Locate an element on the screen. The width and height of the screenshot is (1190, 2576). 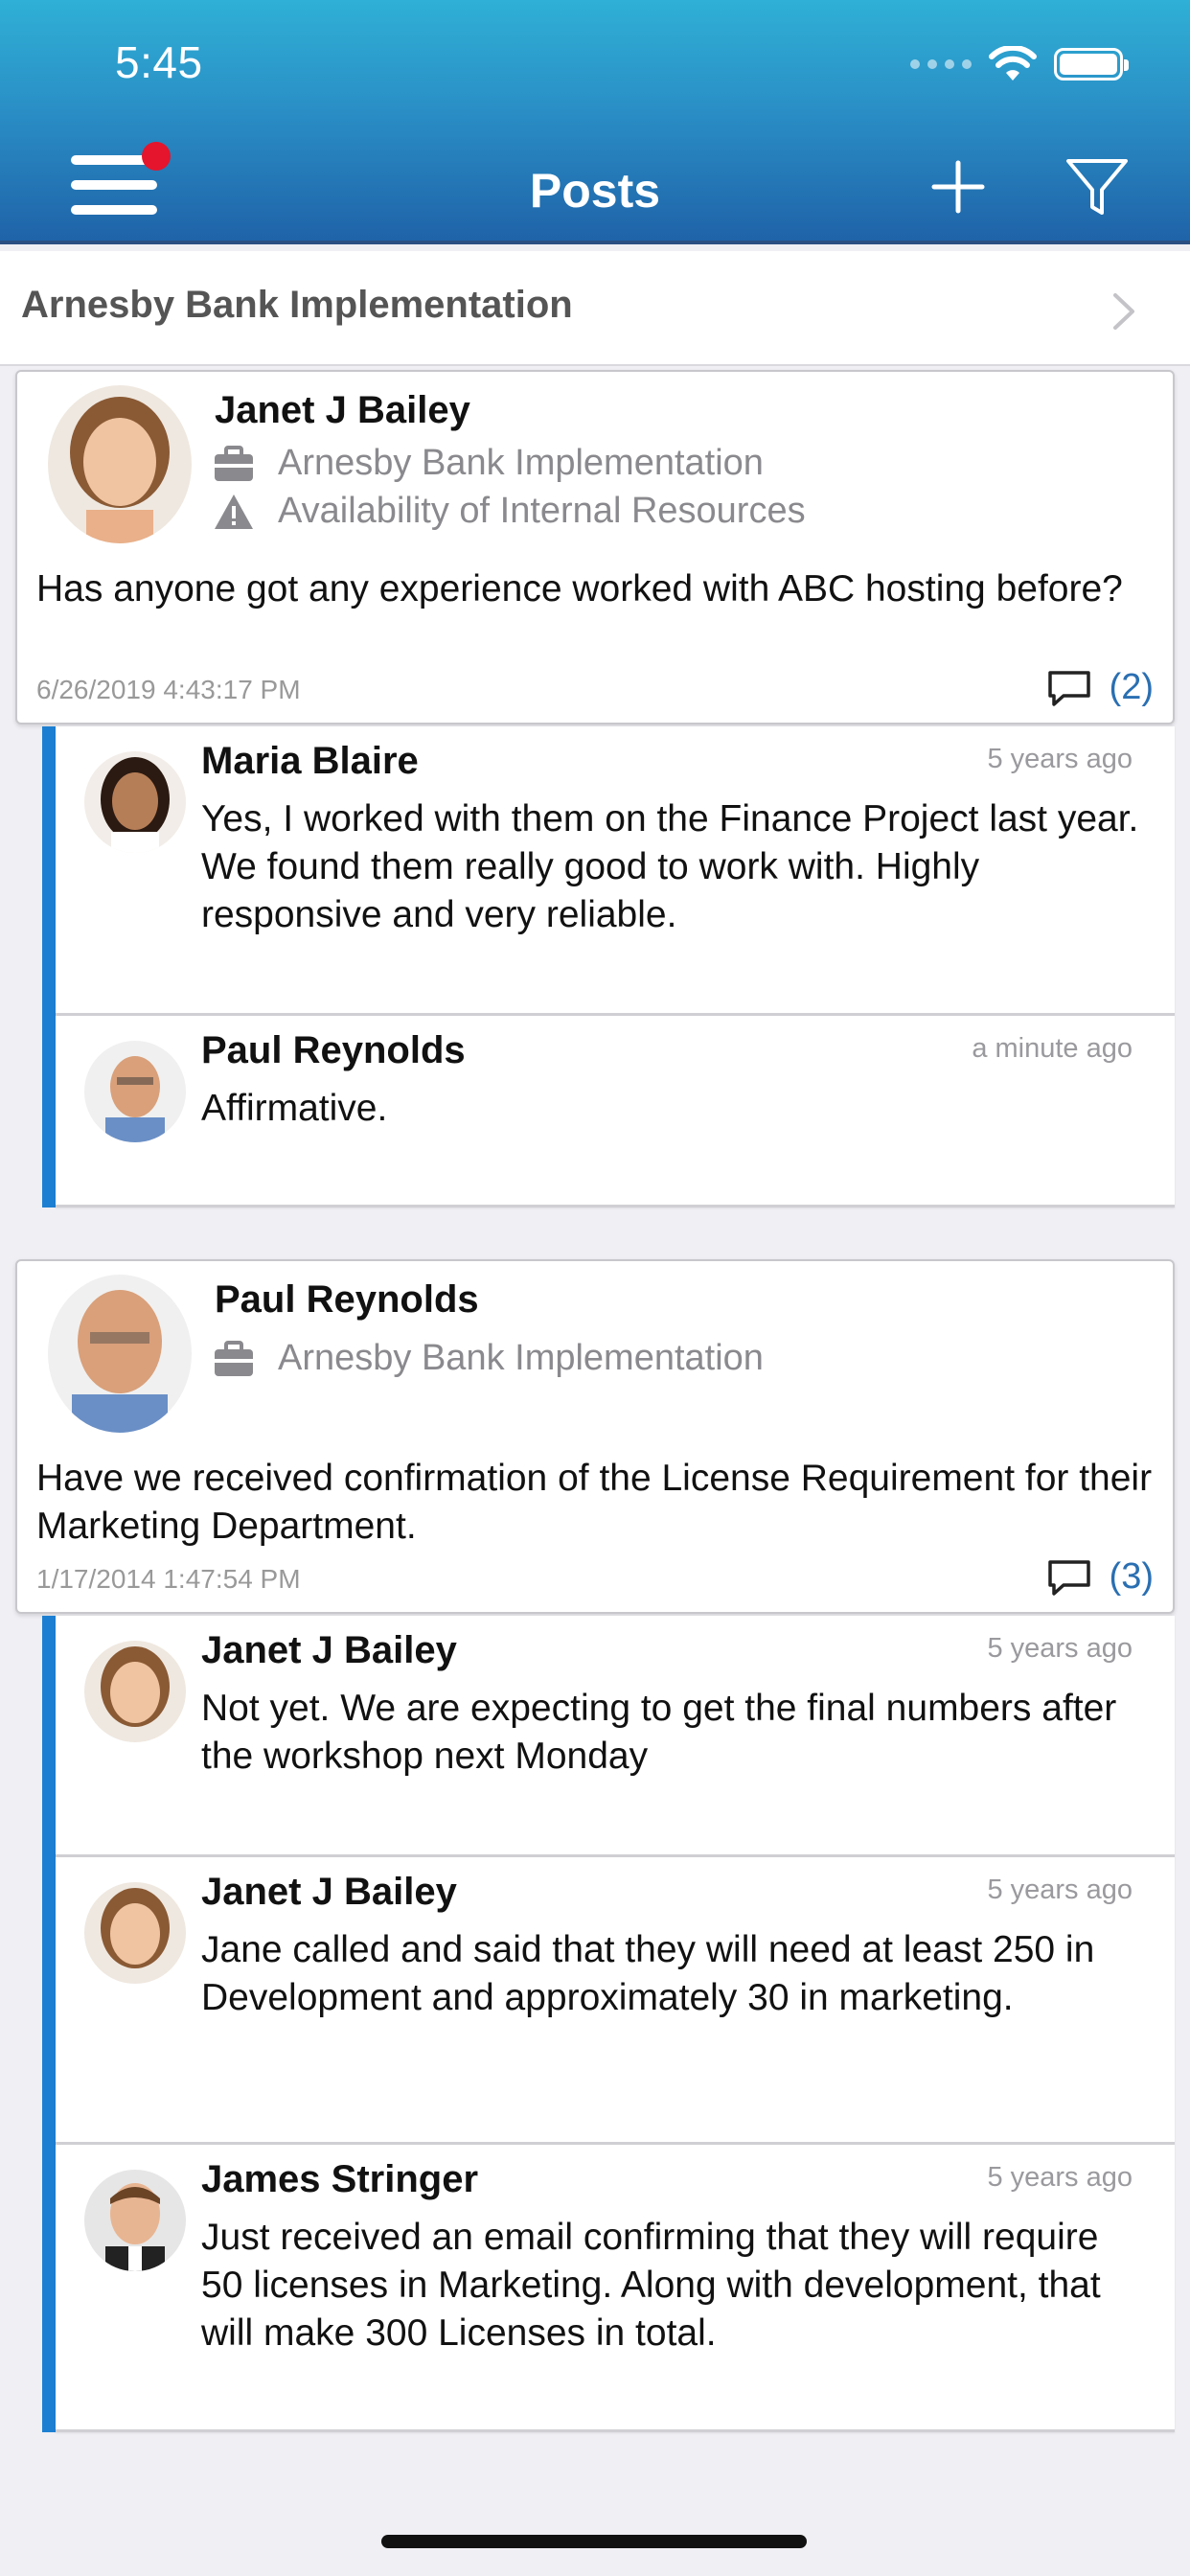
reply-author: James Stringer is located at coordinates (340, 2179).